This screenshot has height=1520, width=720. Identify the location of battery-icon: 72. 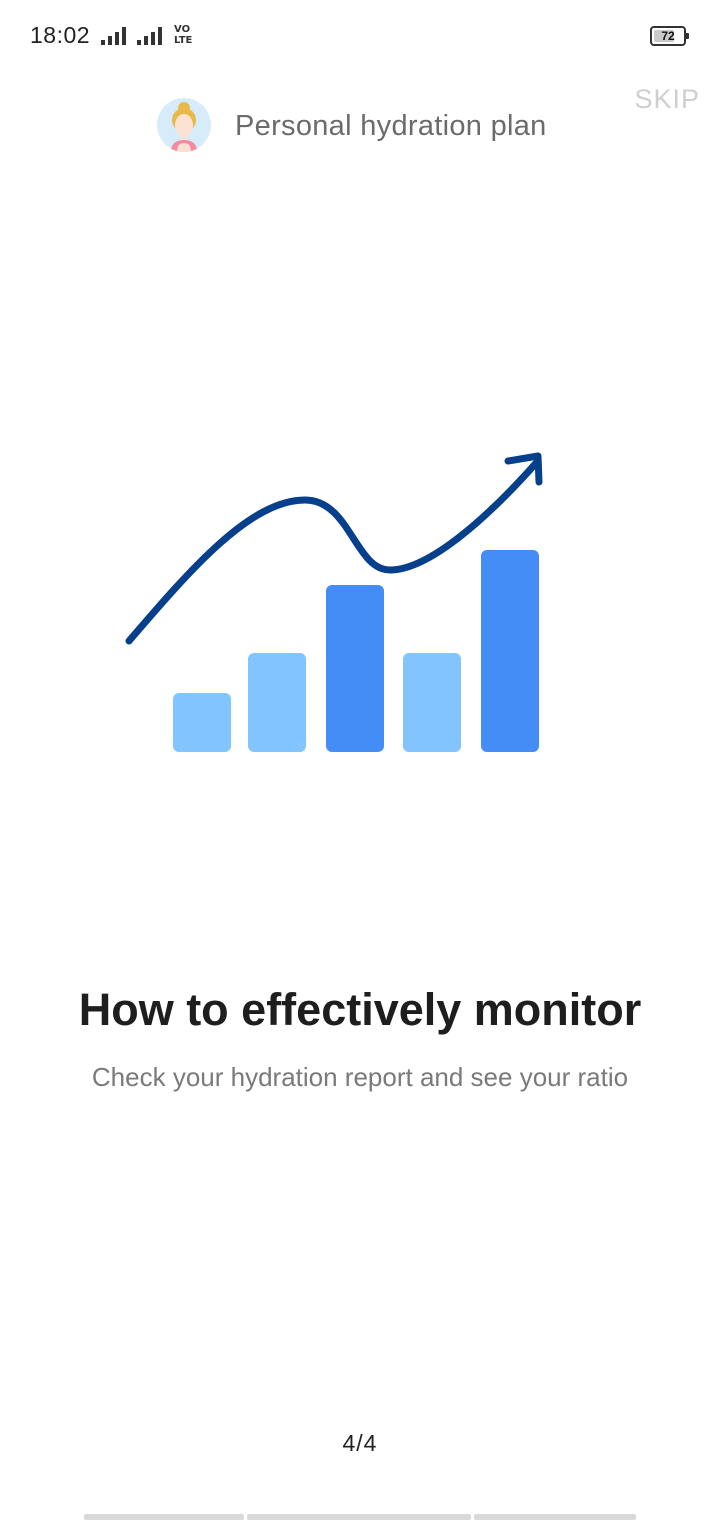
(669, 36).